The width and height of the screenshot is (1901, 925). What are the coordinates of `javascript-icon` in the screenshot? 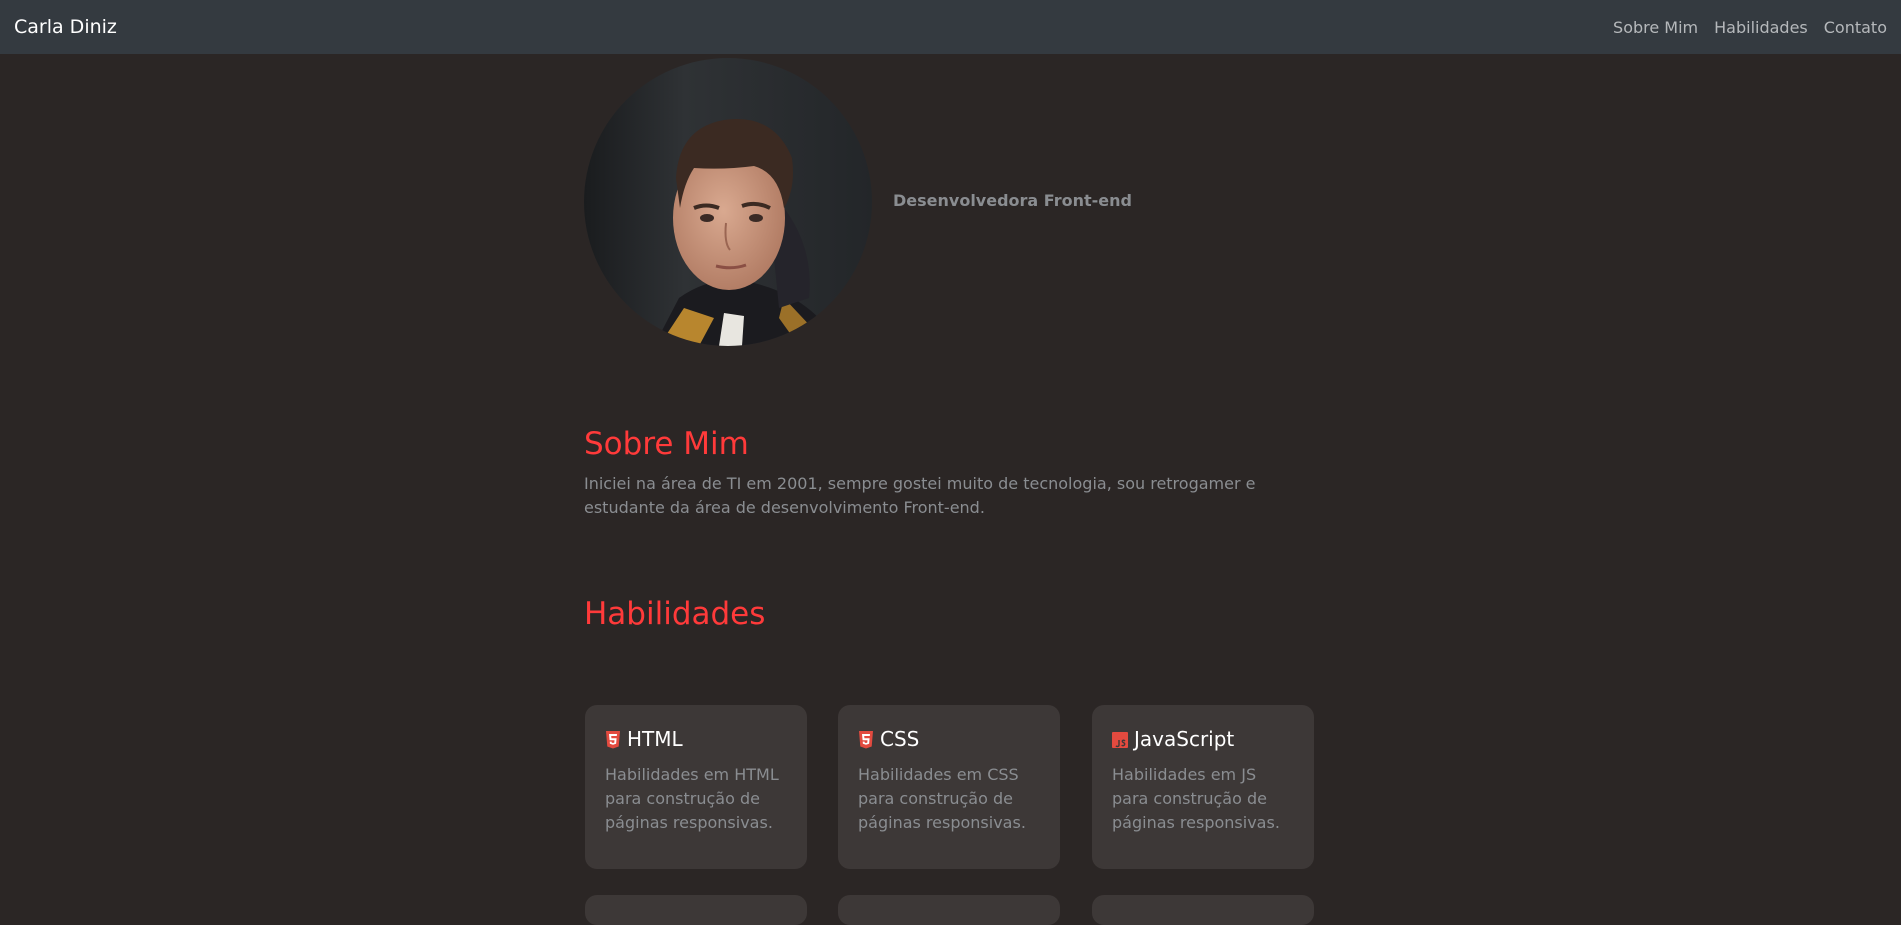 It's located at (1120, 739).